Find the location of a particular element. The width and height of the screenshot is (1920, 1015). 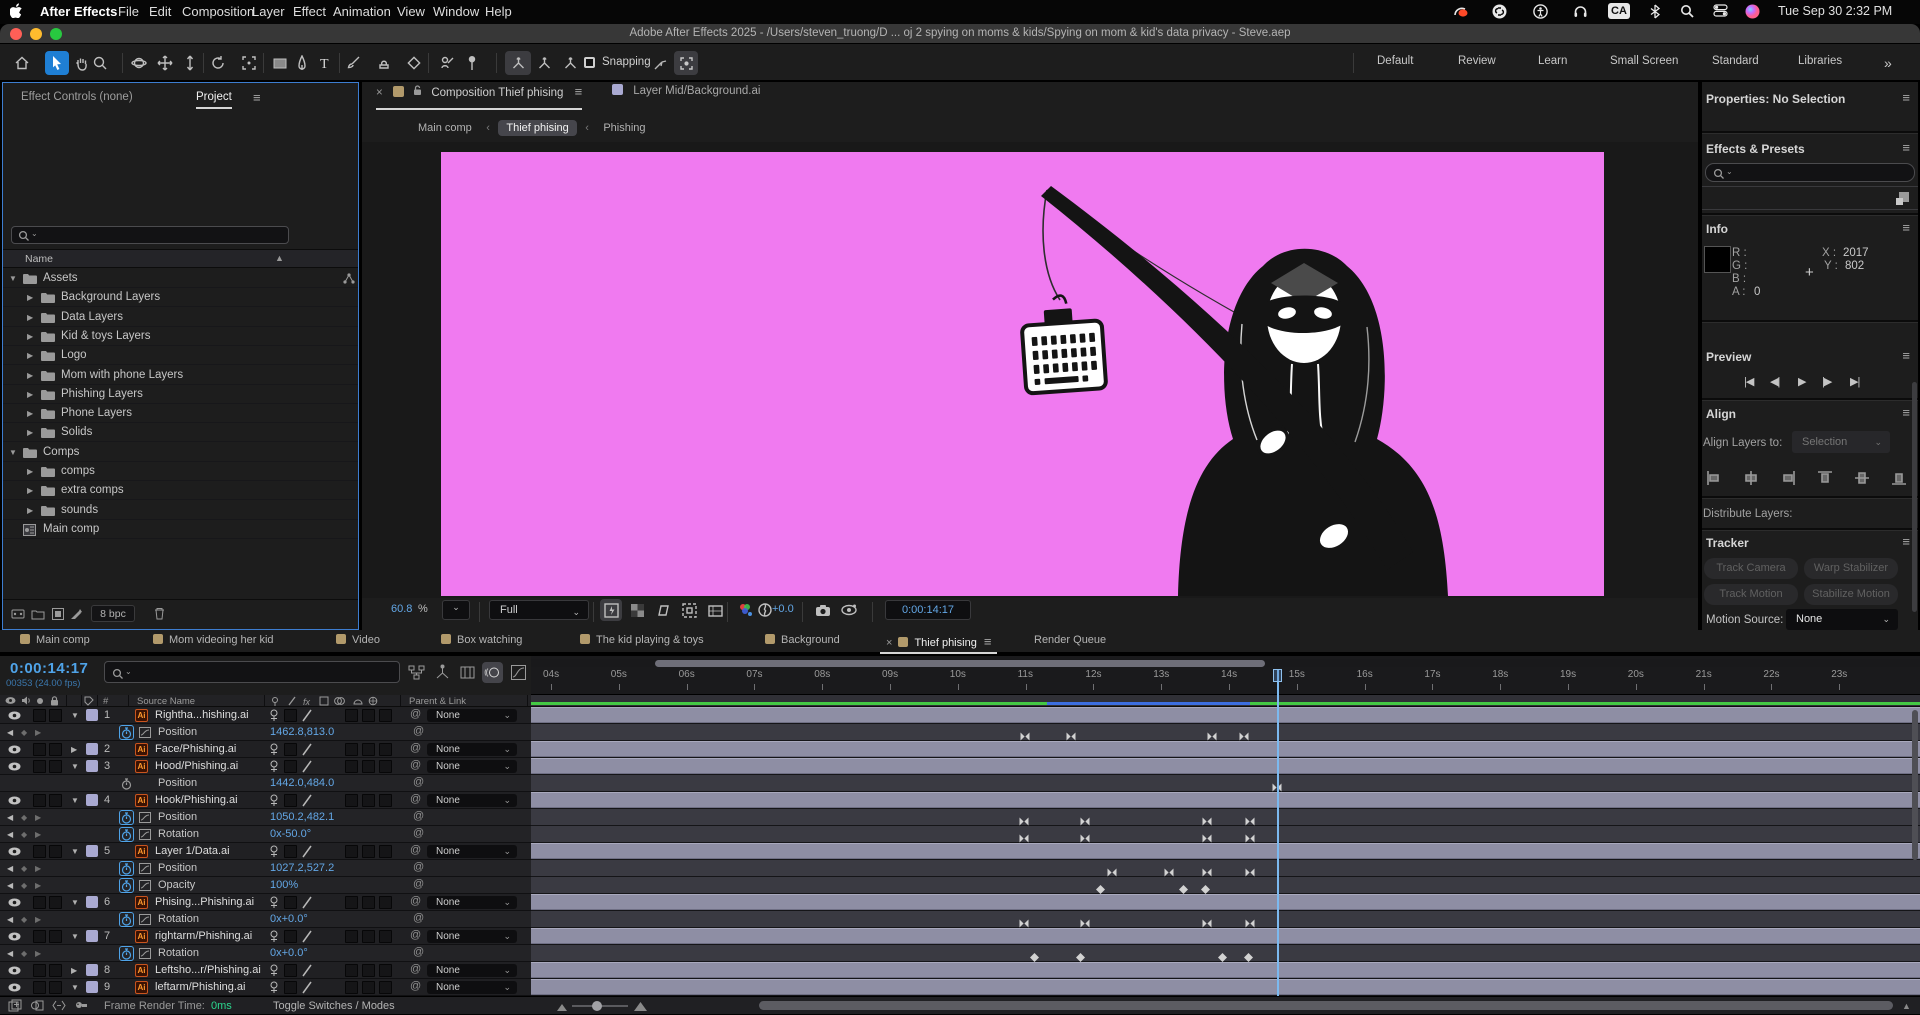

layer-row-8: ▶8AiLeftsho...r/Phishing.ai@None⌄ is located at coordinates (265, 970).